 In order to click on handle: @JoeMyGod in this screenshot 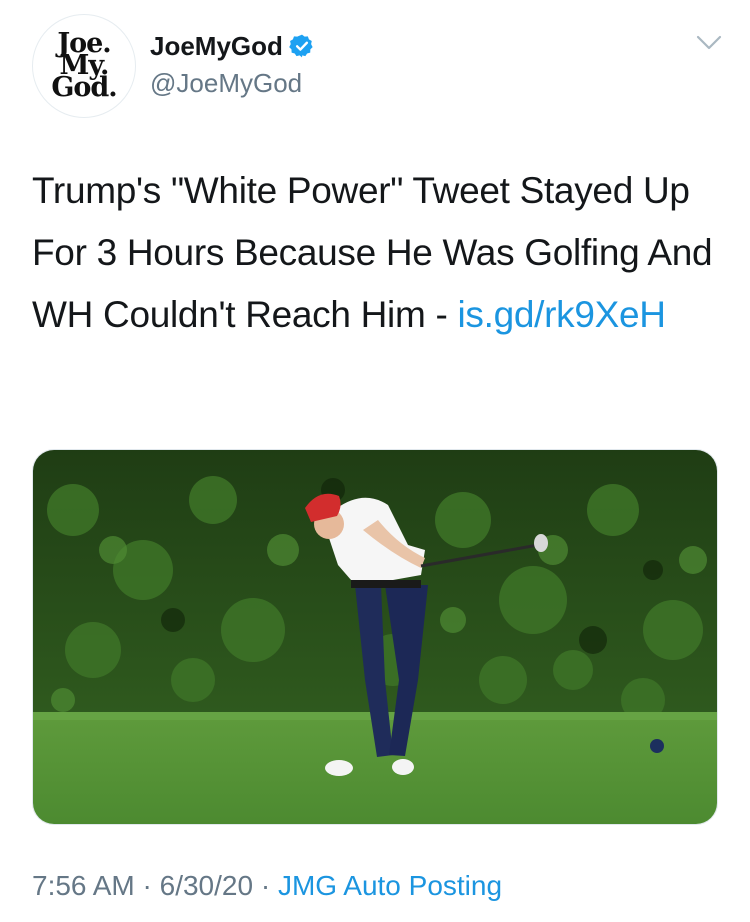, I will do `click(232, 83)`.